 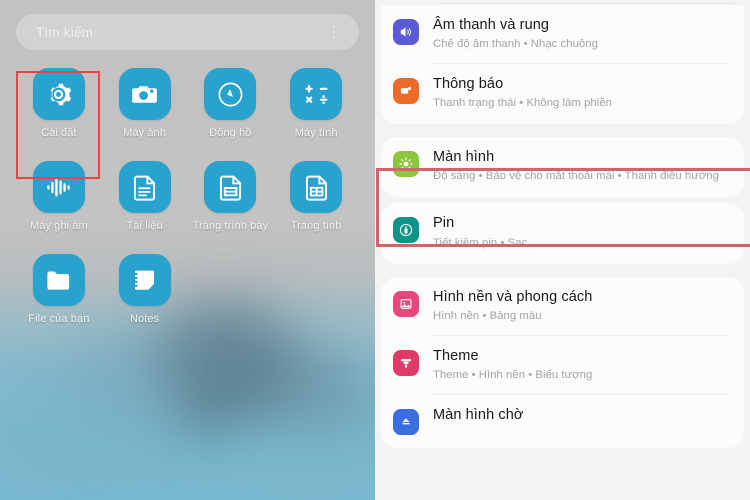 What do you see at coordinates (487, 315) in the screenshot?
I see `settings-row-subtitle: Hình nền • Bảng màu` at bounding box center [487, 315].